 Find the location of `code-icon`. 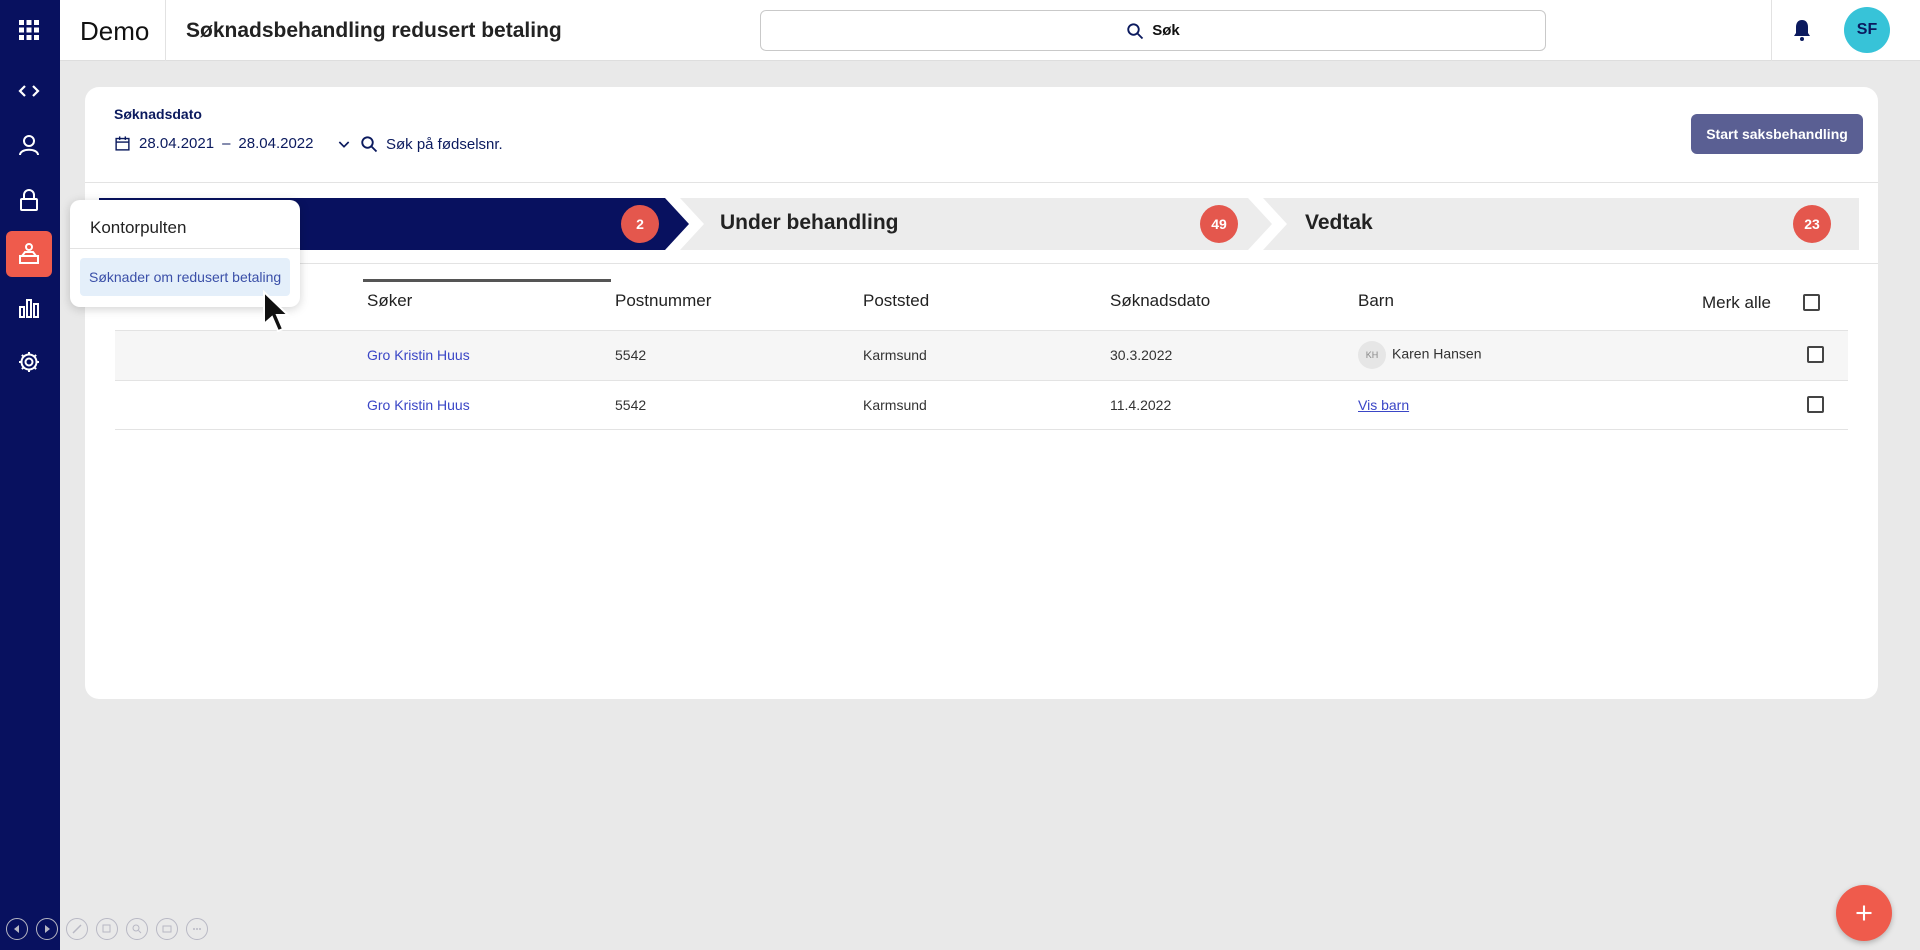

code-icon is located at coordinates (29, 91).